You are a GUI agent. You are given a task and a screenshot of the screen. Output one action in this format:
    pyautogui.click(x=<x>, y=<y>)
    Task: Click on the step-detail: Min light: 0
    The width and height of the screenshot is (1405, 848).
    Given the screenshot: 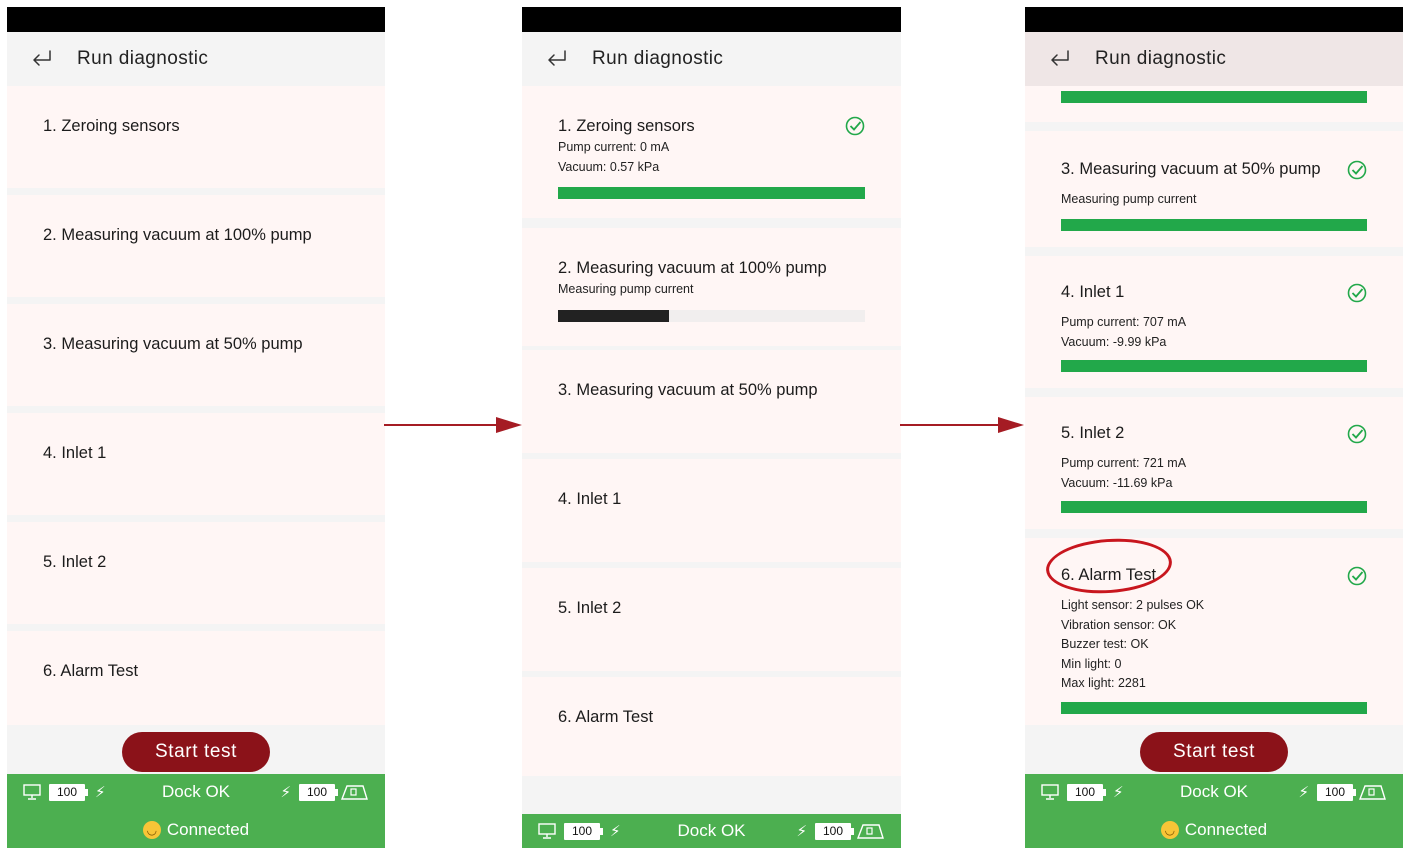 What is the action you would take?
    pyautogui.click(x=1091, y=664)
    